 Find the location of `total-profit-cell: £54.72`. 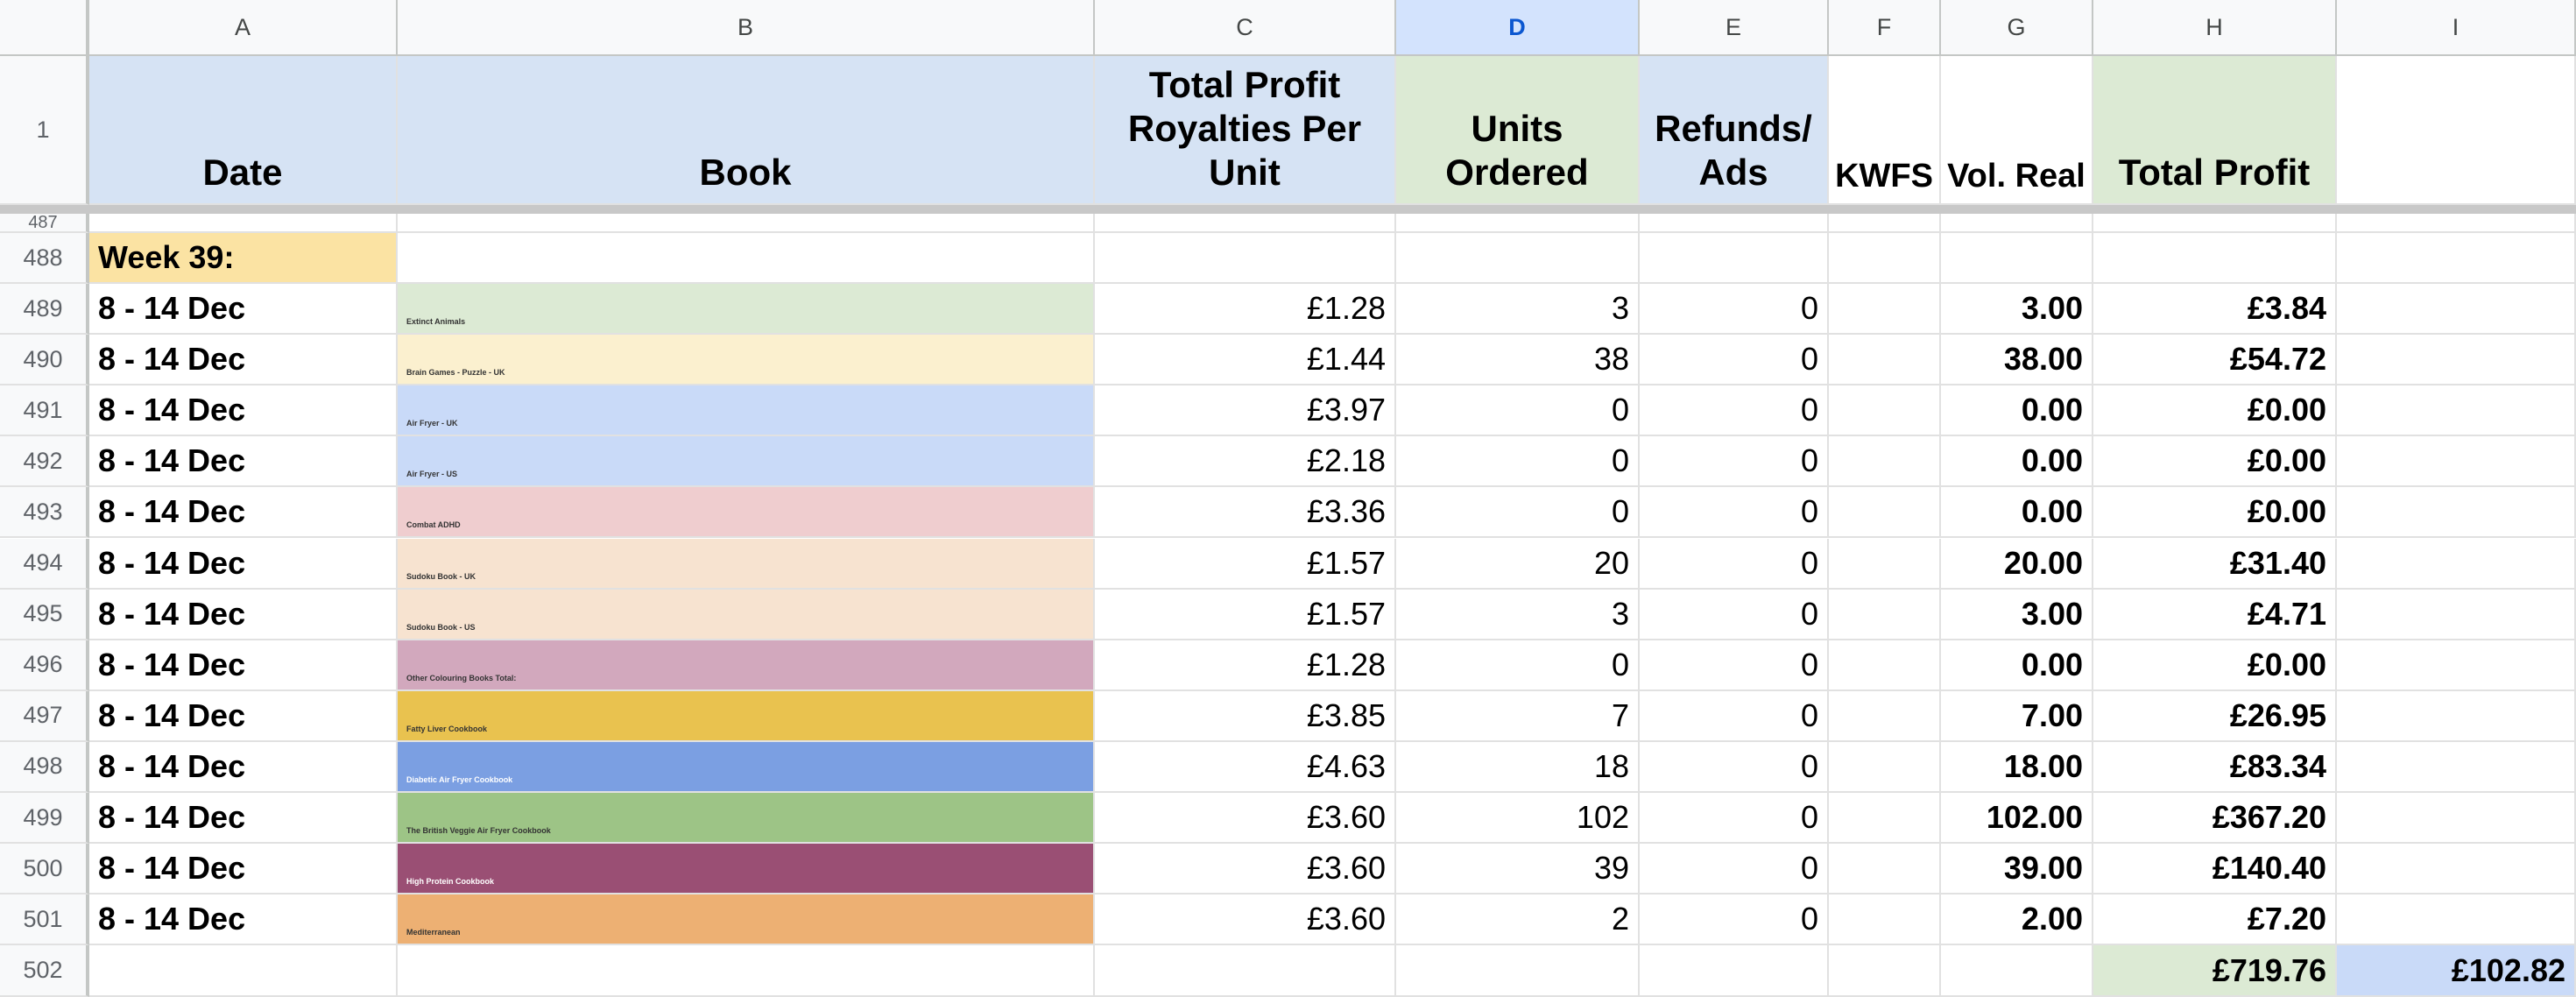

total-profit-cell: £54.72 is located at coordinates (2215, 360).